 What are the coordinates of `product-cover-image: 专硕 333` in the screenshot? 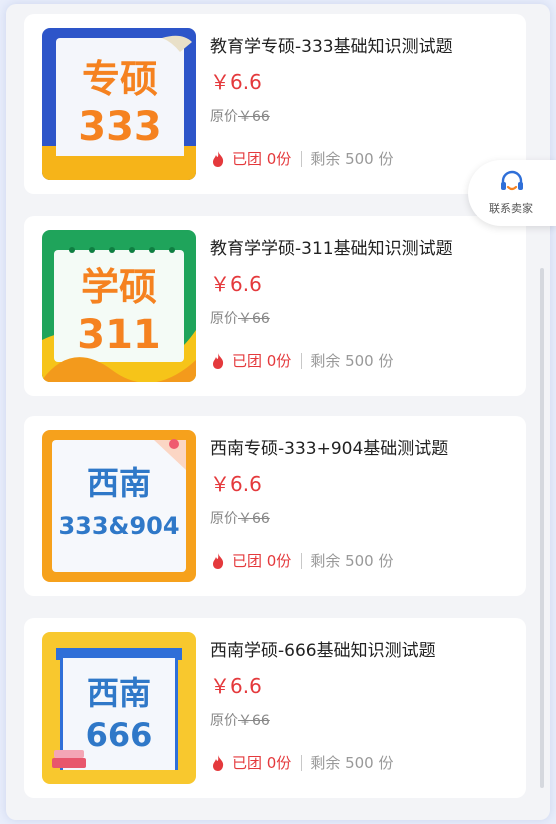 It's located at (119, 104).